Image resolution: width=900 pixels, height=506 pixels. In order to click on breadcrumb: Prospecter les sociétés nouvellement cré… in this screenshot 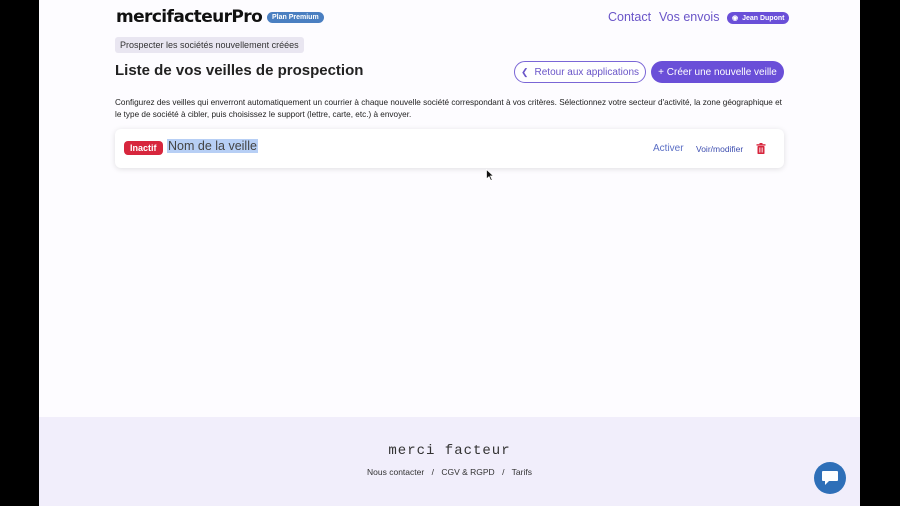, I will do `click(209, 45)`.